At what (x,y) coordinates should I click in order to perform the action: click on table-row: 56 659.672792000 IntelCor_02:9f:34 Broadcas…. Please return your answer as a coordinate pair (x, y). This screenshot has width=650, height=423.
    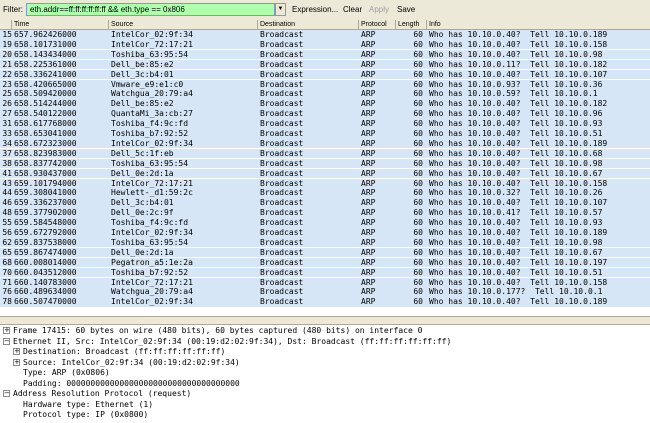
    Looking at the image, I should click on (325, 233).